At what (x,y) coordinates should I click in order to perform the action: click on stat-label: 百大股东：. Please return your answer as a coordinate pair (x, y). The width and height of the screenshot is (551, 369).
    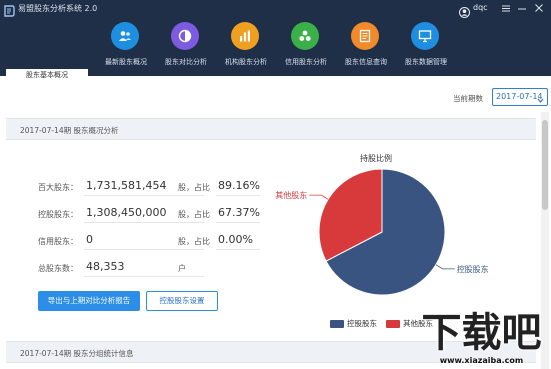
    Looking at the image, I should click on (58, 187).